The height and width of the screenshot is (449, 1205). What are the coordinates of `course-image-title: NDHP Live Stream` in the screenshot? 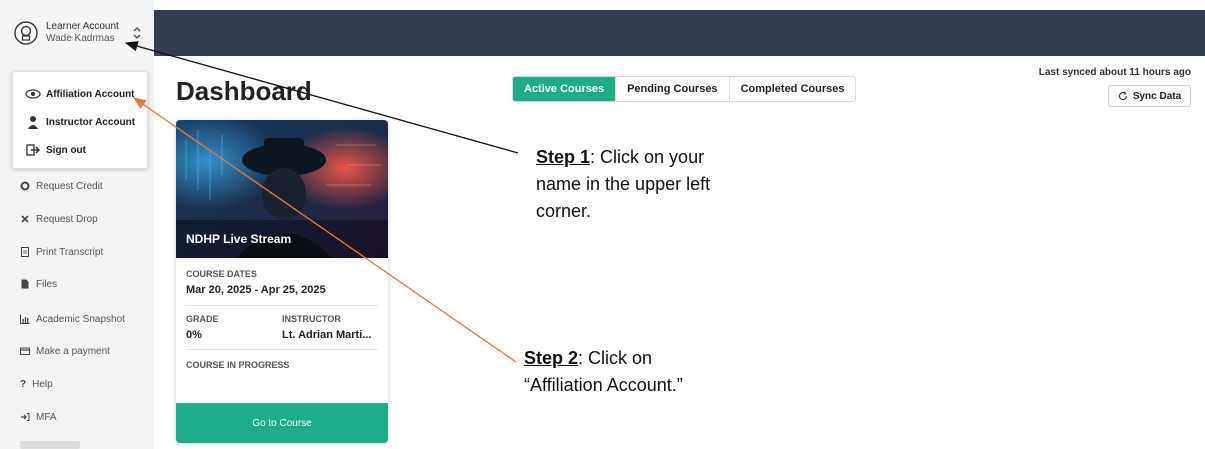 It's located at (239, 239).